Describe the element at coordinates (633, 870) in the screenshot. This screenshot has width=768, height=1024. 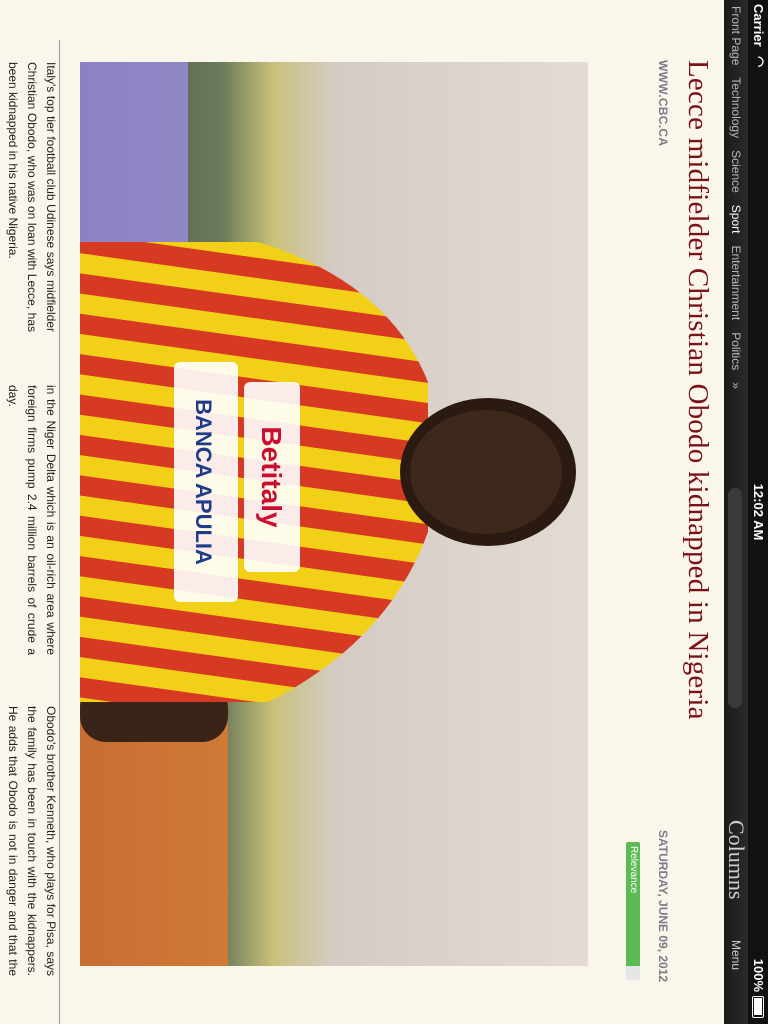
I see `relevance-label: Relevance` at that location.